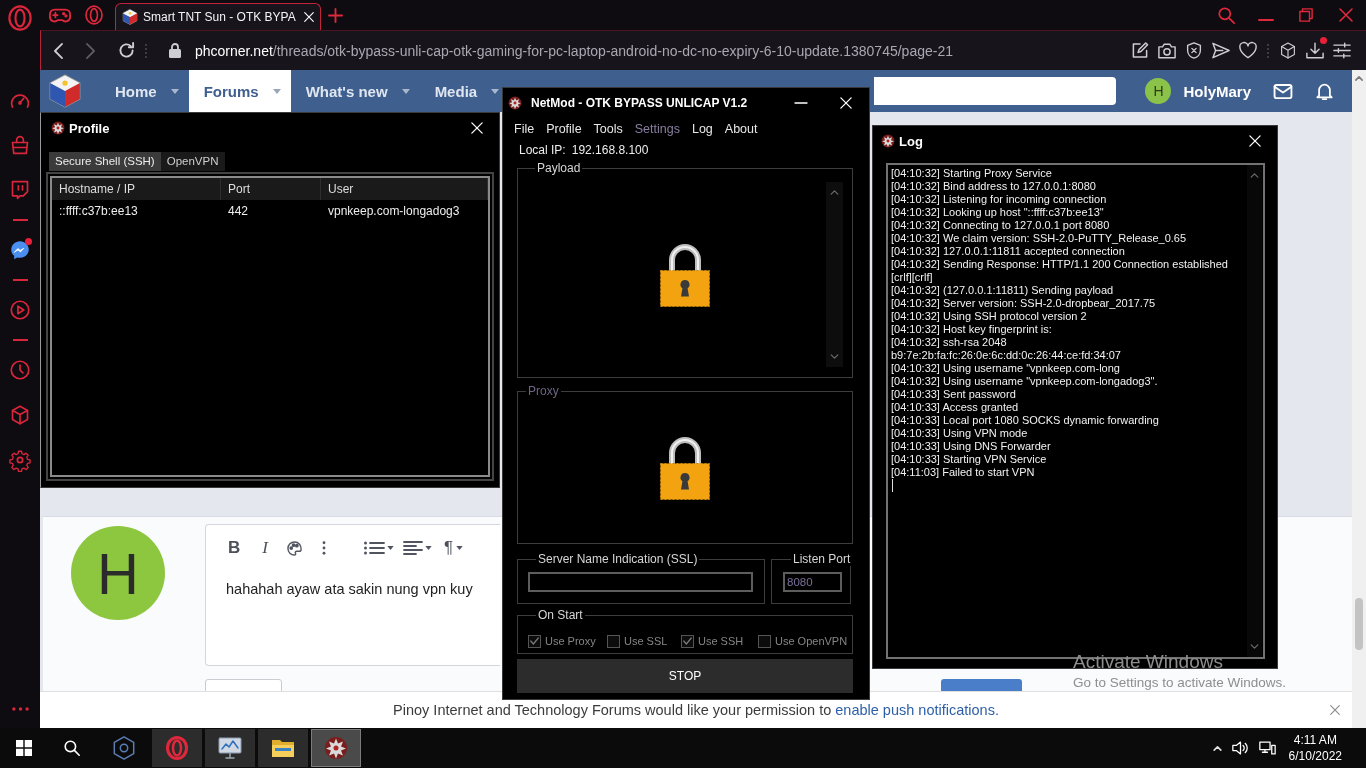  Describe the element at coordinates (960, 433) in the screenshot. I see `log-line: [04:10:33] Using VPN mode` at that location.